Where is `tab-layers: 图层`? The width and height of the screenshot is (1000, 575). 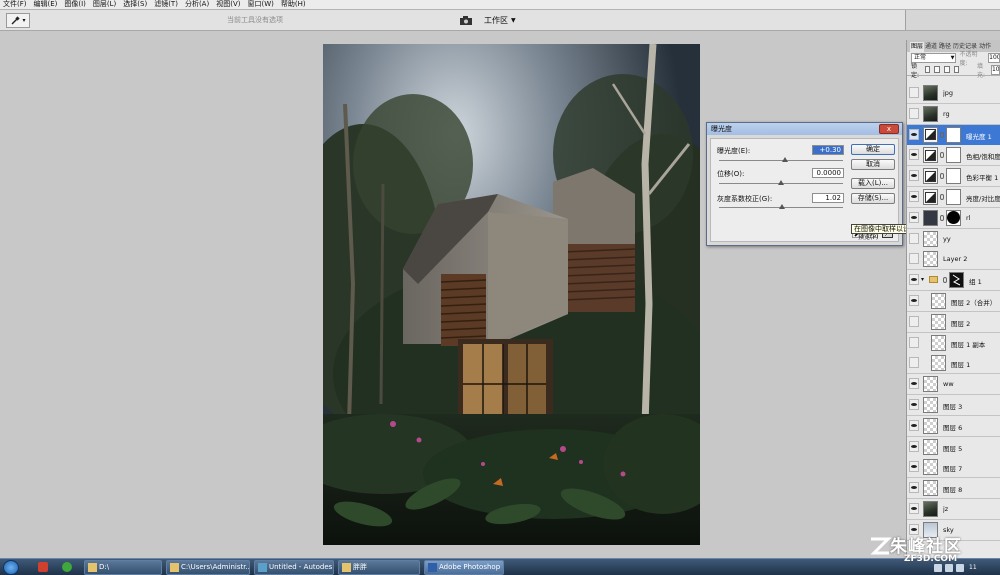 tab-layers: 图层 is located at coordinates (917, 47).